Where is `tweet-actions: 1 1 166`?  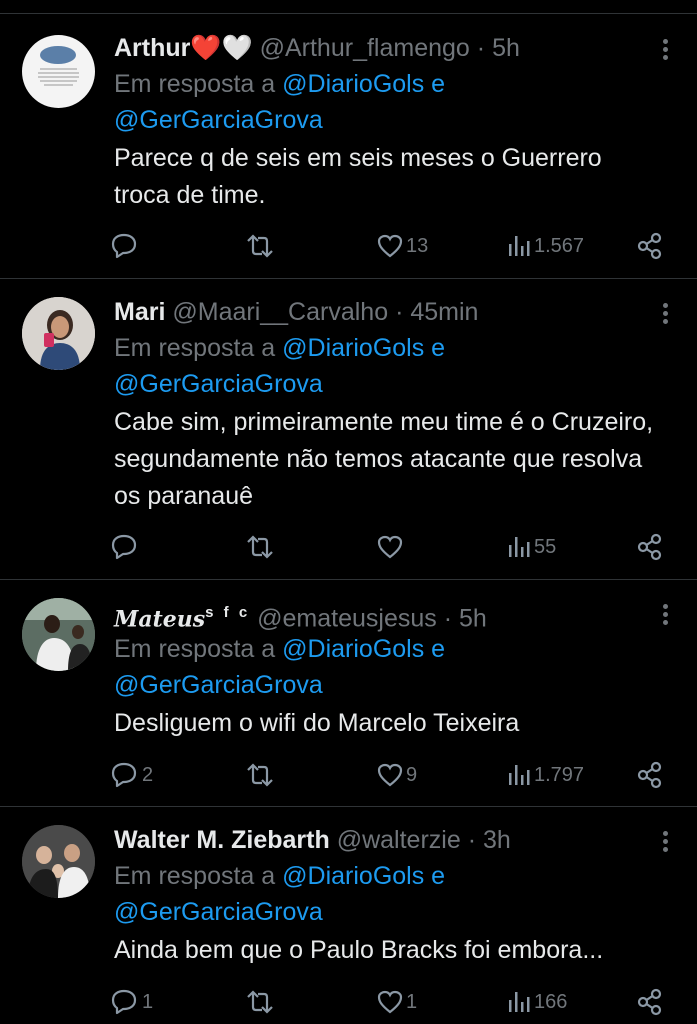 tweet-actions: 1 1 166 is located at coordinates (388, 1002).